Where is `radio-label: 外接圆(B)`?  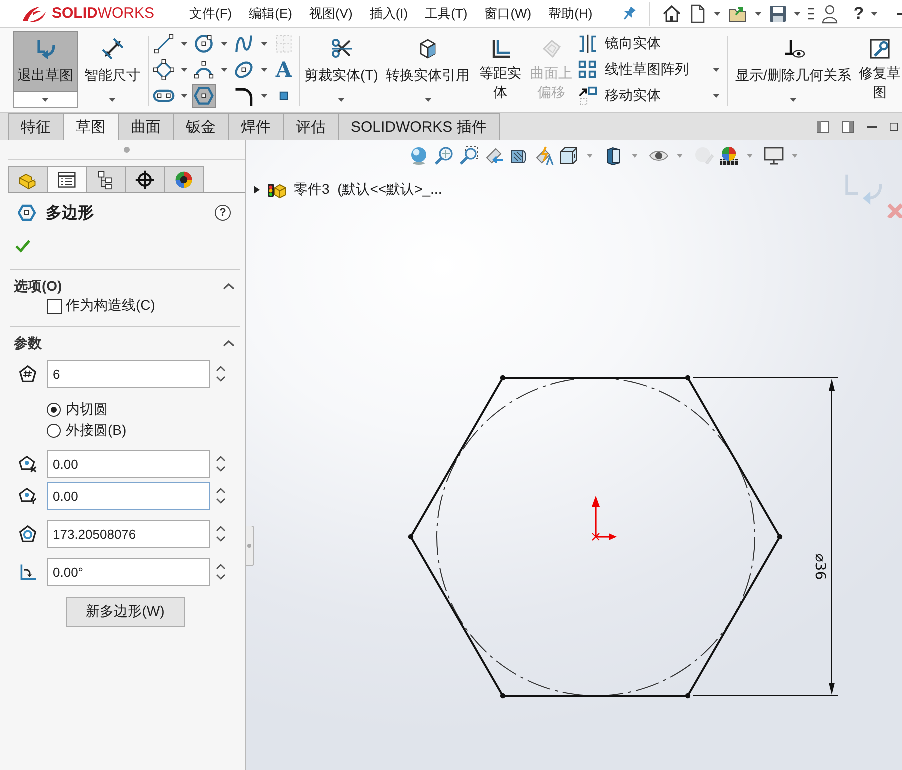
radio-label: 外接圆(B) is located at coordinates (96, 431).